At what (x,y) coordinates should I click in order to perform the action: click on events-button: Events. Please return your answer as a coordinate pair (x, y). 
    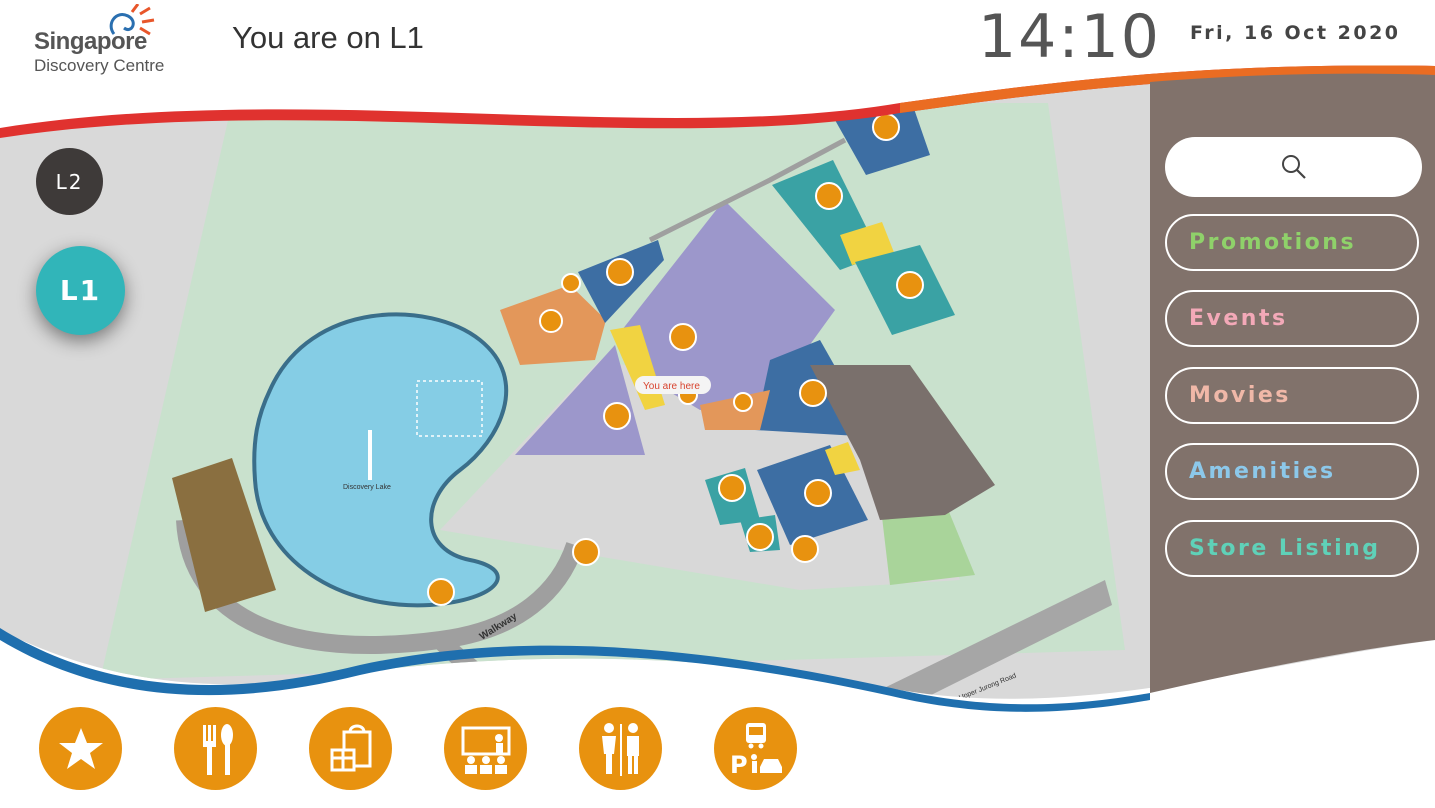
    Looking at the image, I should click on (1292, 318).